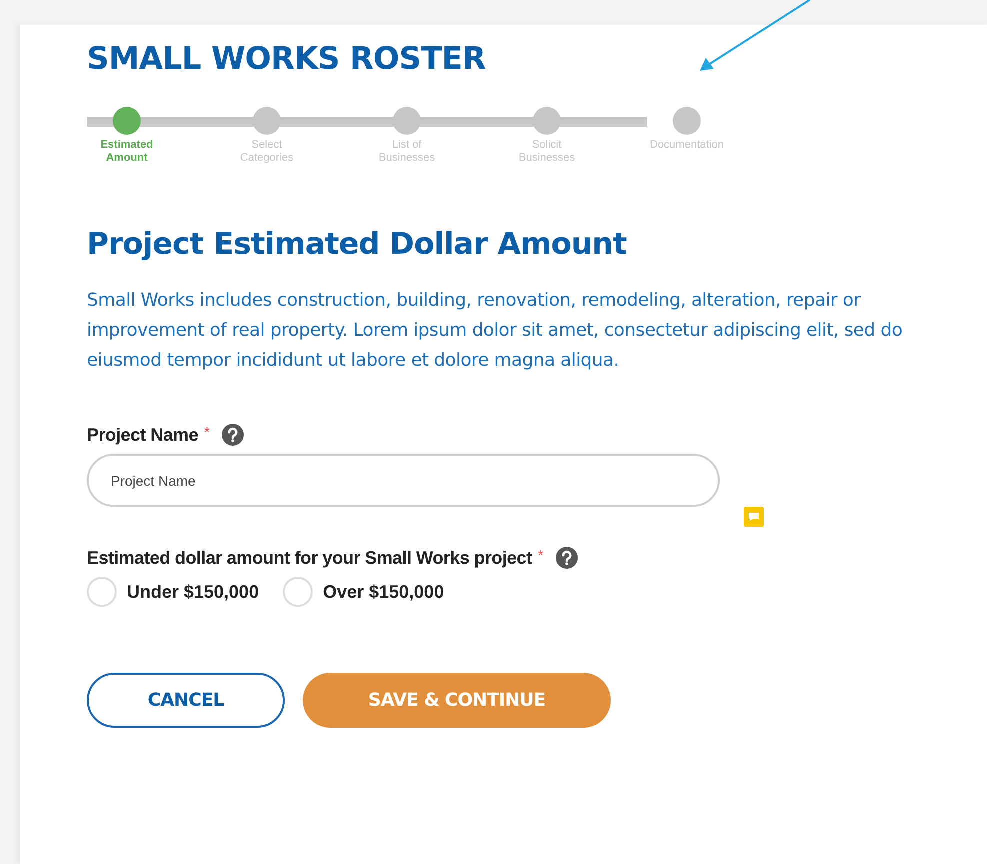  What do you see at coordinates (495, 331) in the screenshot?
I see `intro-text: Small Works includes construction, building, renovation, remodeling, alteration, repair or improvement of real property. Lorem ipsum dolor sit amet, consectetur adipiscing elit, sed do eiusmod tempor incididunt ut labore et dolore magna aliqua.` at bounding box center [495, 331].